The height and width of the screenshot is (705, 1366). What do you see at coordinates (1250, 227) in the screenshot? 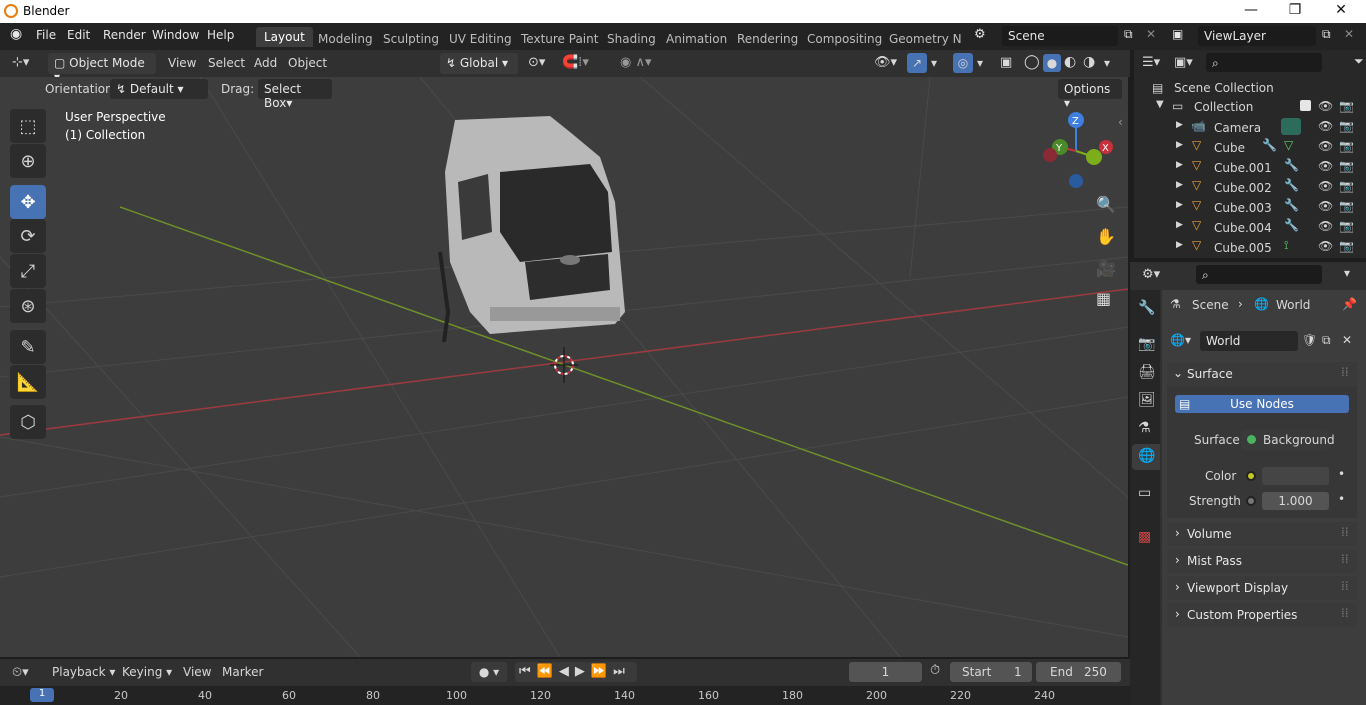
I see `outliner-item-cube-004: ▶ ▽ Cube.004 🔧 👁 📷` at bounding box center [1250, 227].